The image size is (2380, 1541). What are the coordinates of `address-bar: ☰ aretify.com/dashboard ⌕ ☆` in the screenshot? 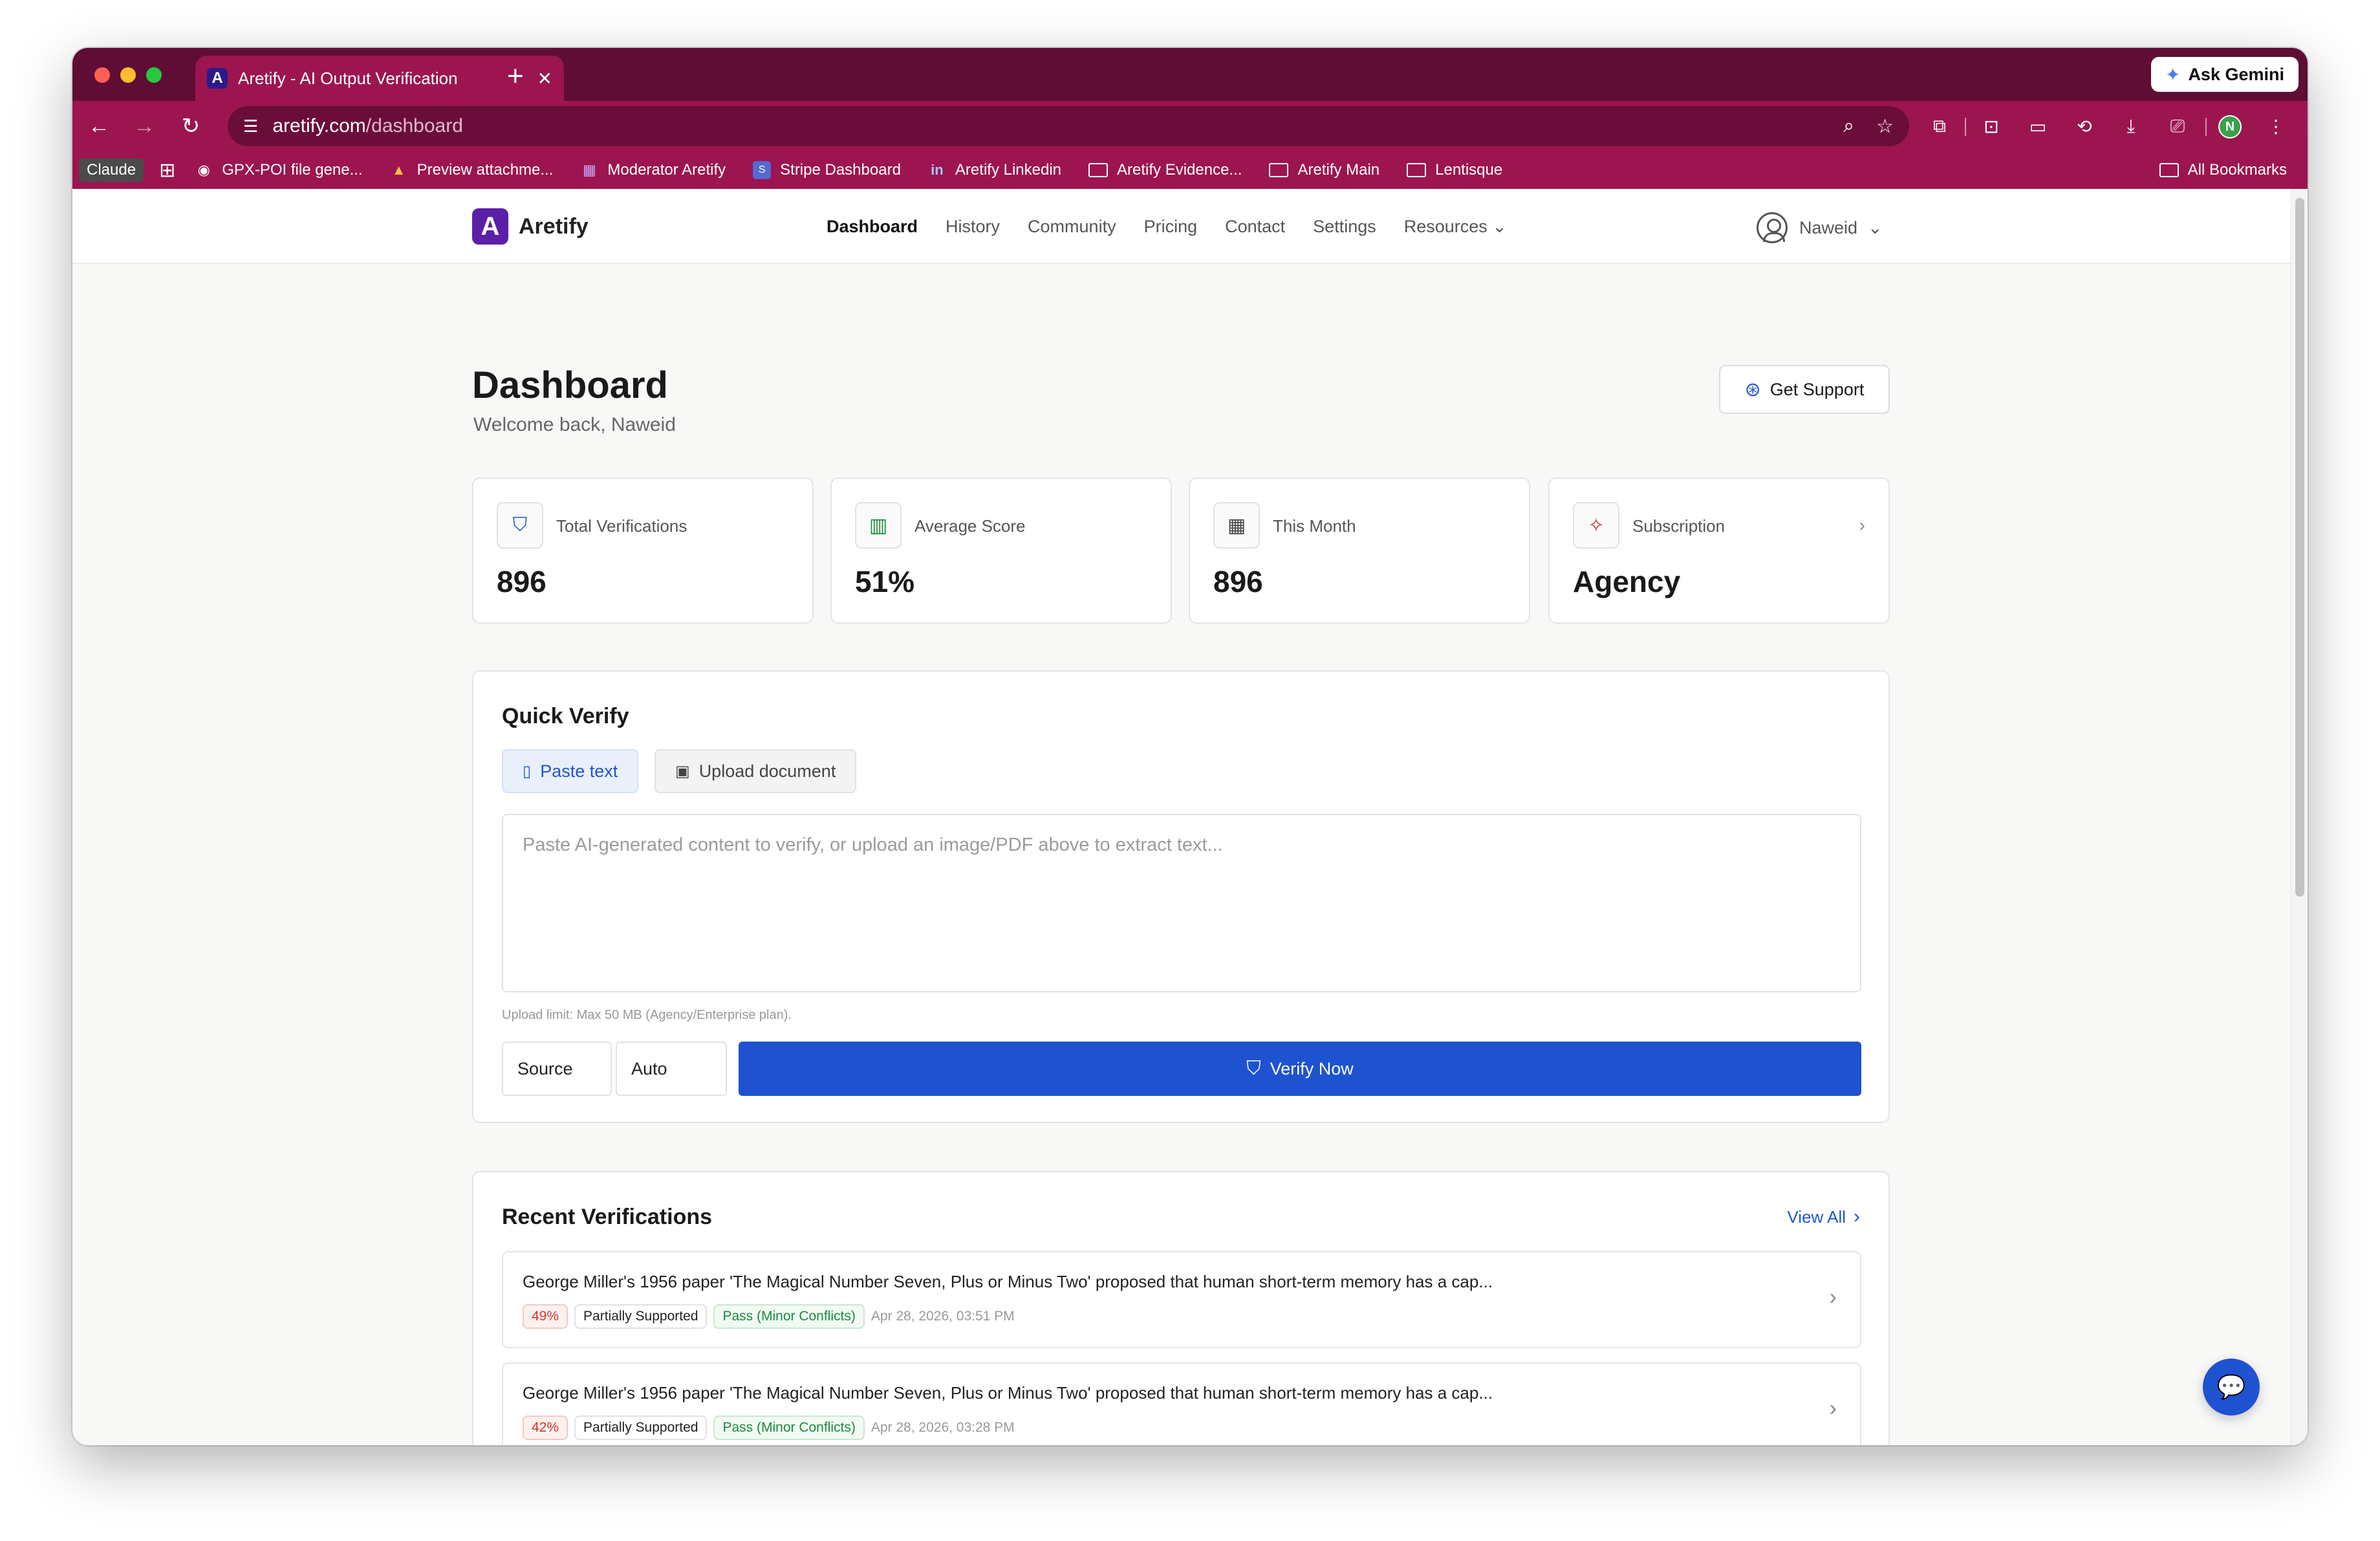 It's located at (1068, 126).